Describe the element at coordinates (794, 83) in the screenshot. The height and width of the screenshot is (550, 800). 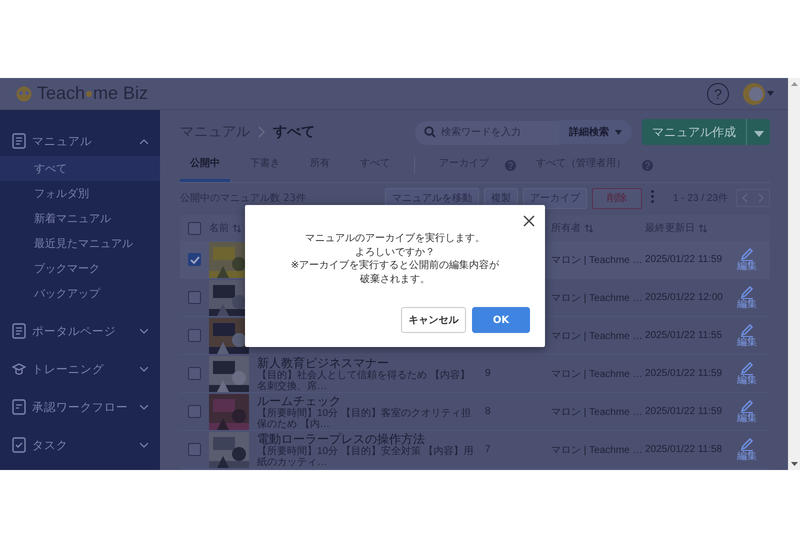
I see `scroll-up-arrow-icon` at that location.